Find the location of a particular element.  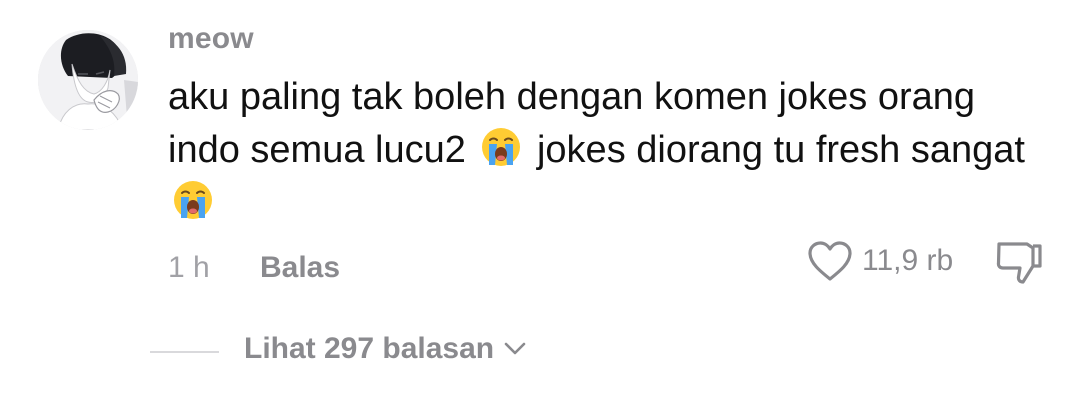

view-replies-button: Lihat 297 balasan is located at coordinates (385, 349).